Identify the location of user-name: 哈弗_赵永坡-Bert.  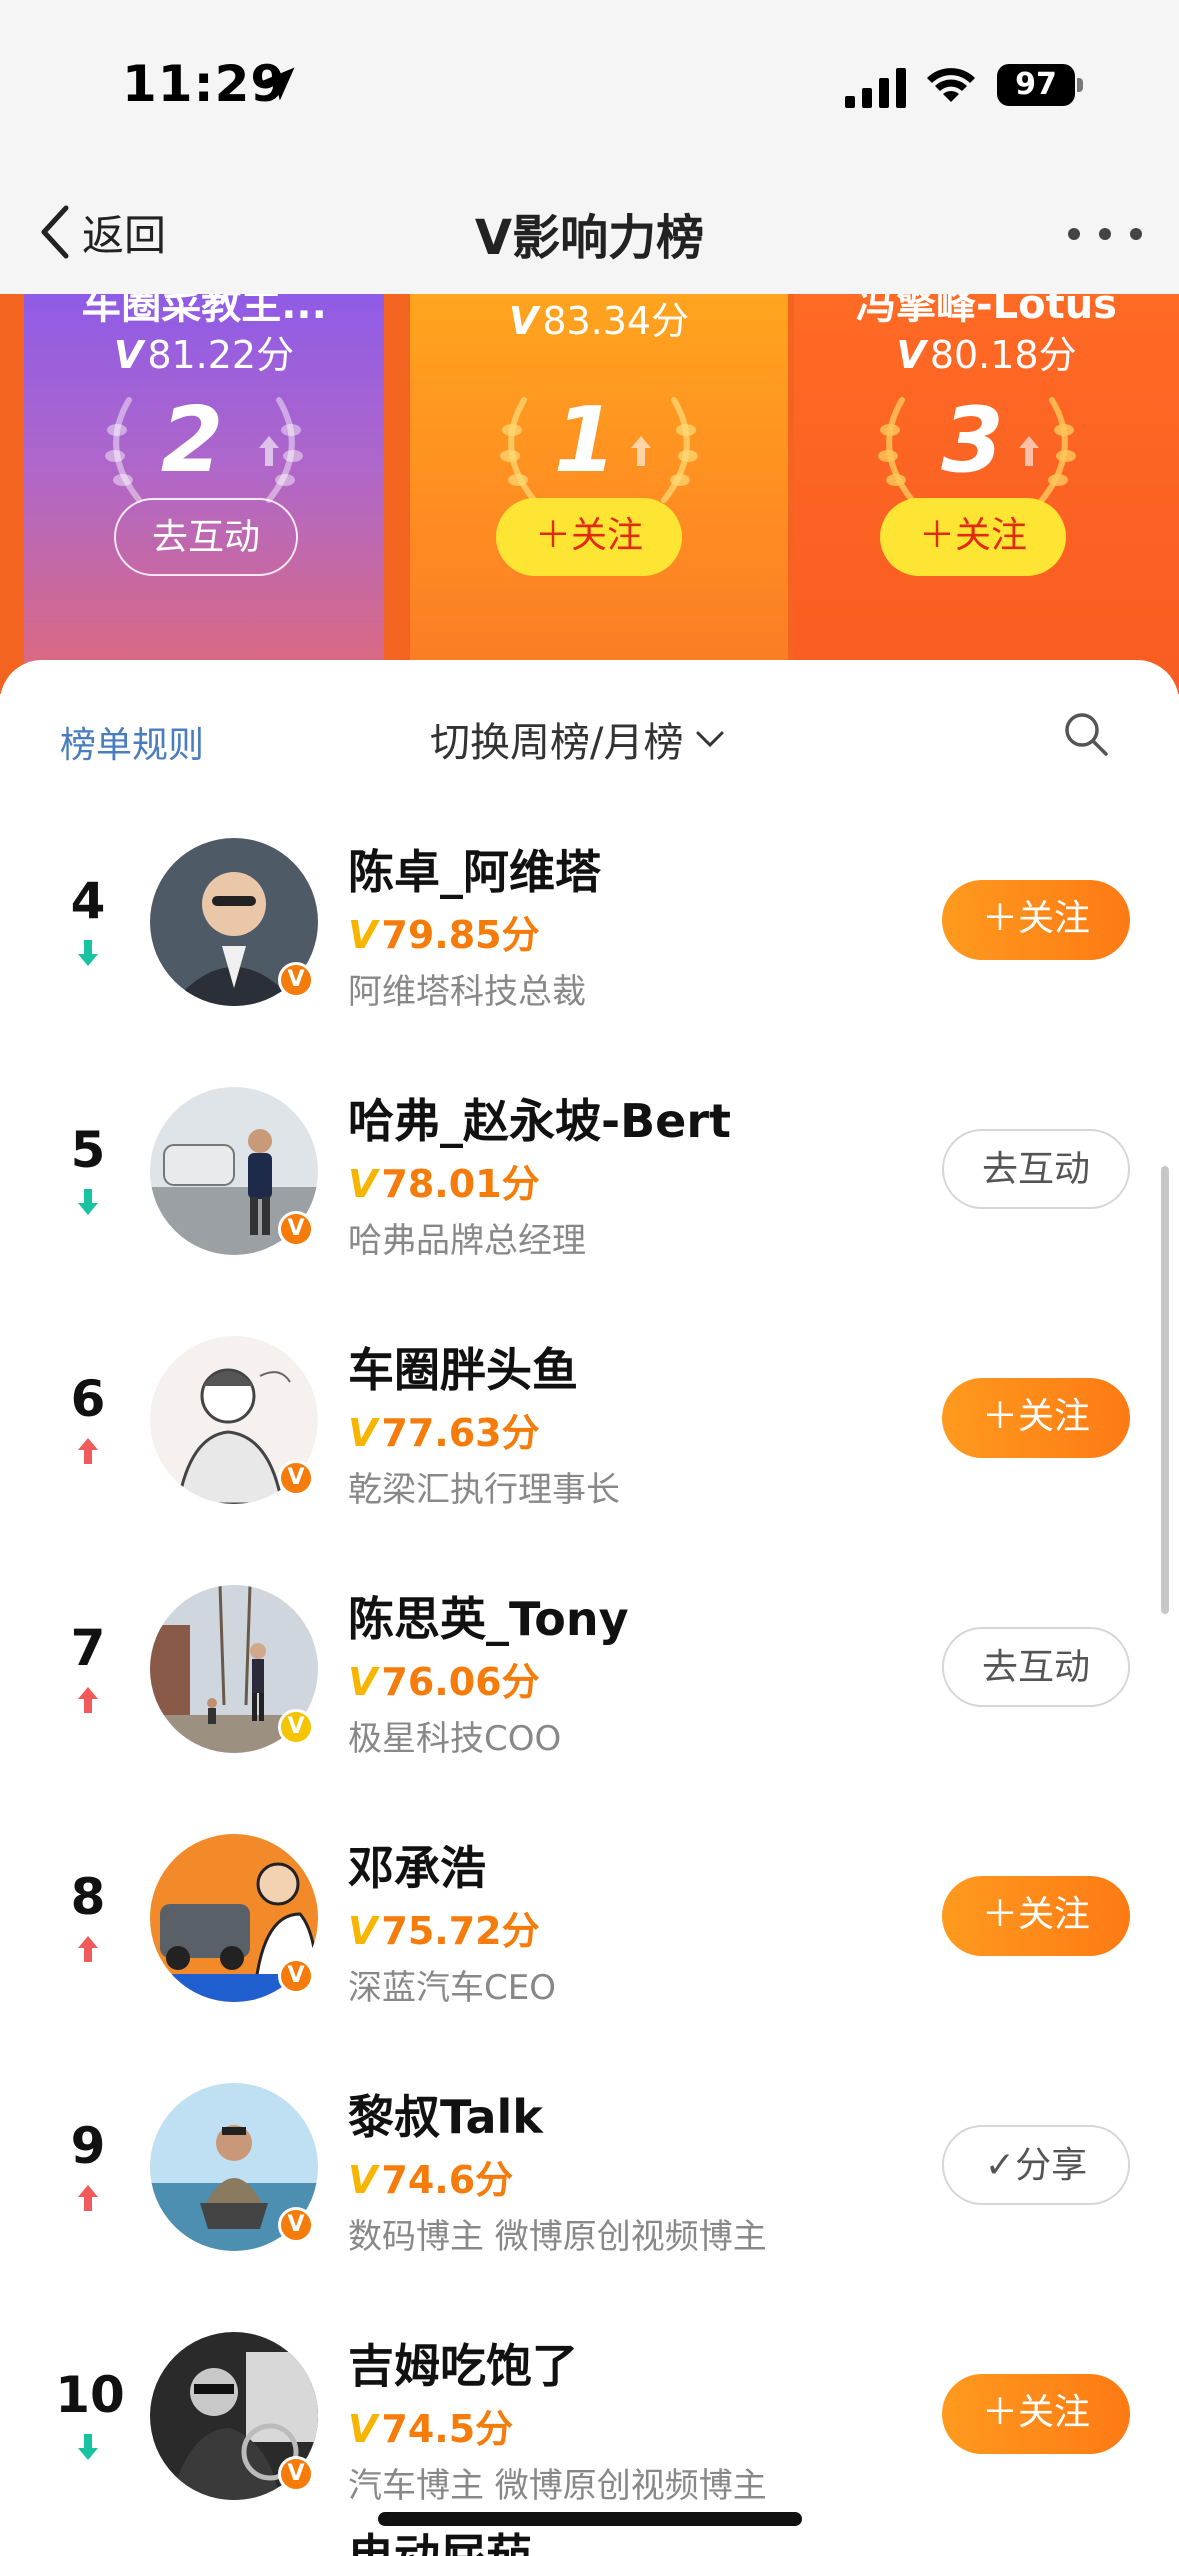
(539, 1118).